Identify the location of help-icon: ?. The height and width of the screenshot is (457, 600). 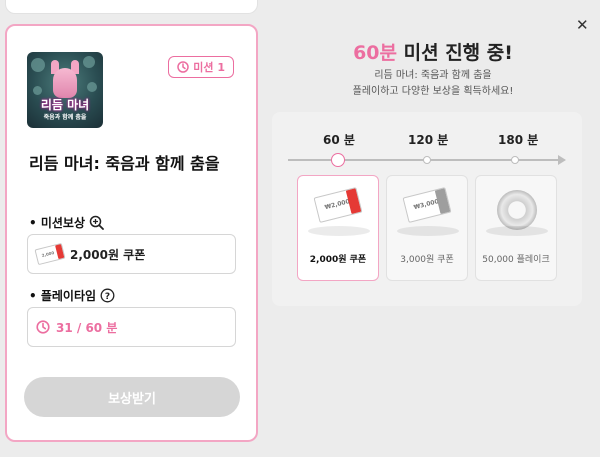
(107, 295).